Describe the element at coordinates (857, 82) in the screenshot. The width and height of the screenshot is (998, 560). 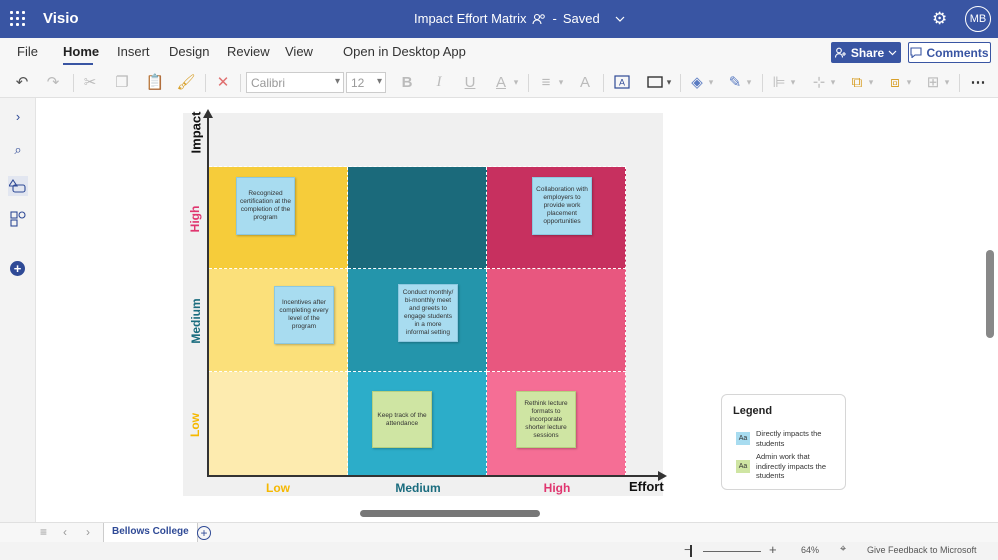
I see `arrange-icon: ⧉` at that location.